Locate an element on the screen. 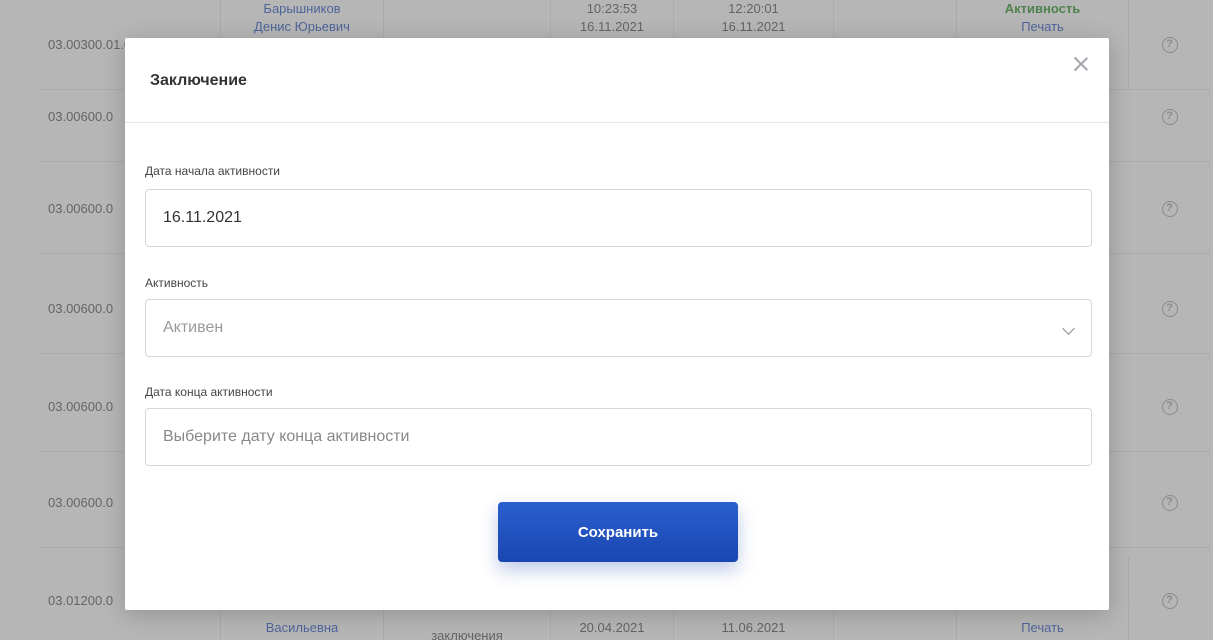 Image resolution: width=1213 pixels, height=640 pixels. end-date-field is located at coordinates (618, 437).